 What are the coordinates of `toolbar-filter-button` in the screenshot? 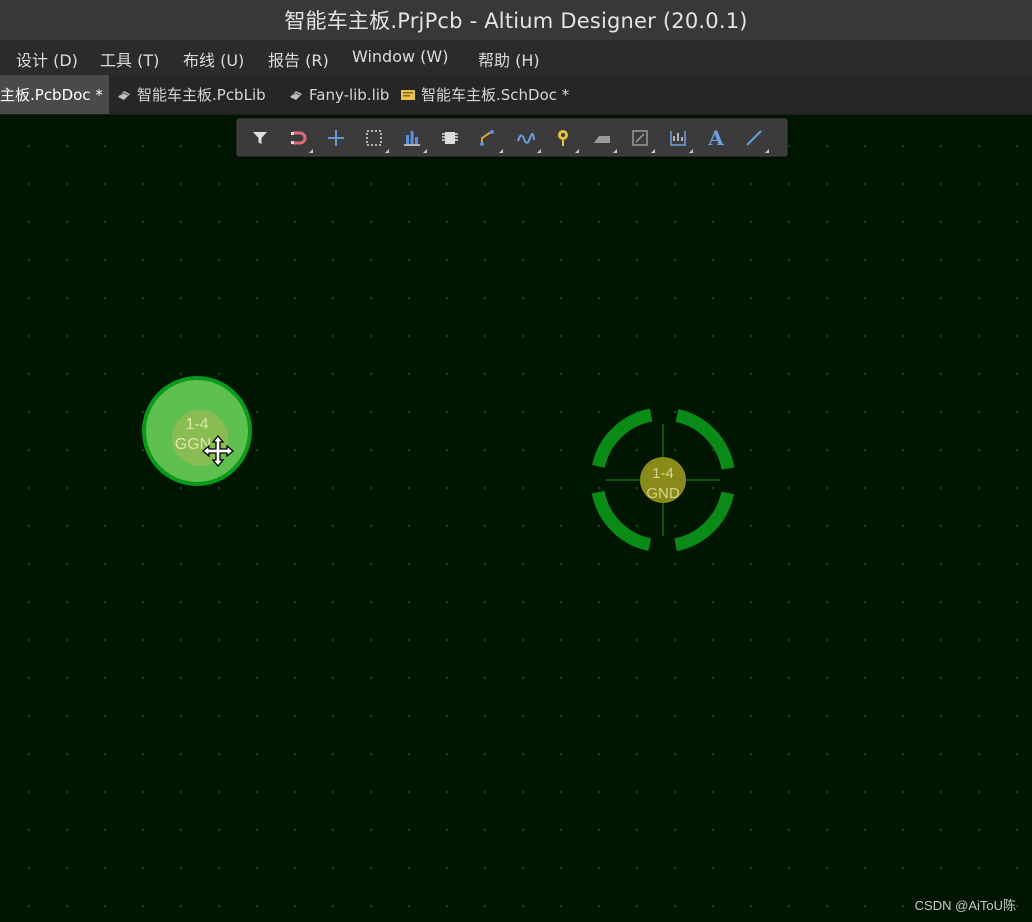 It's located at (260, 137).